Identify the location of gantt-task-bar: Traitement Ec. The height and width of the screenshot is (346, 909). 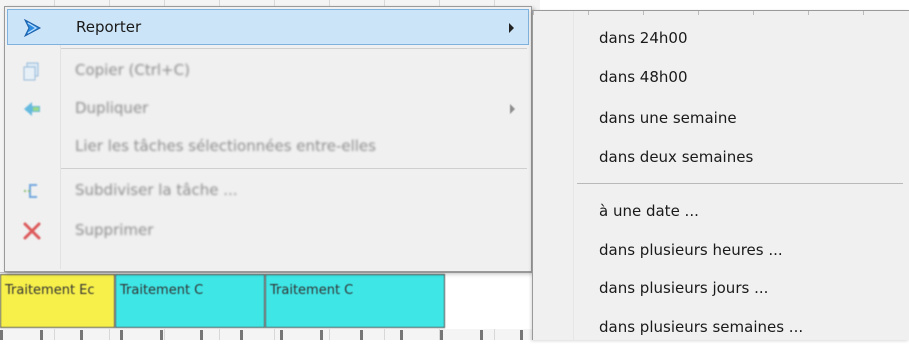
(57, 301).